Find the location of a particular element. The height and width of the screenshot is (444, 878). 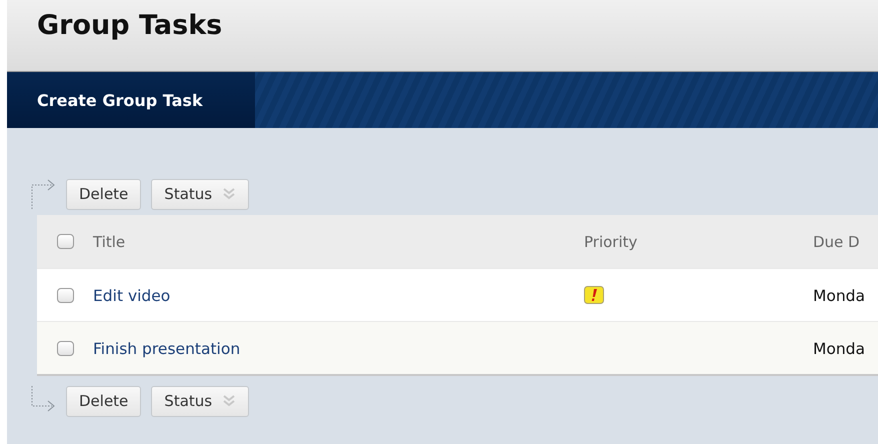

column-header: Priority is located at coordinates (611, 241).